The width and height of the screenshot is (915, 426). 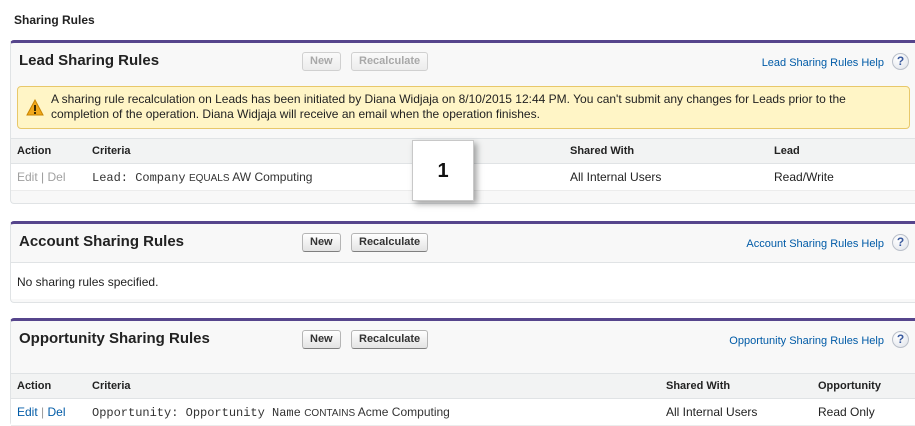 I want to click on account-help-link: Account Sharing Rules Help, so click(x=815, y=244).